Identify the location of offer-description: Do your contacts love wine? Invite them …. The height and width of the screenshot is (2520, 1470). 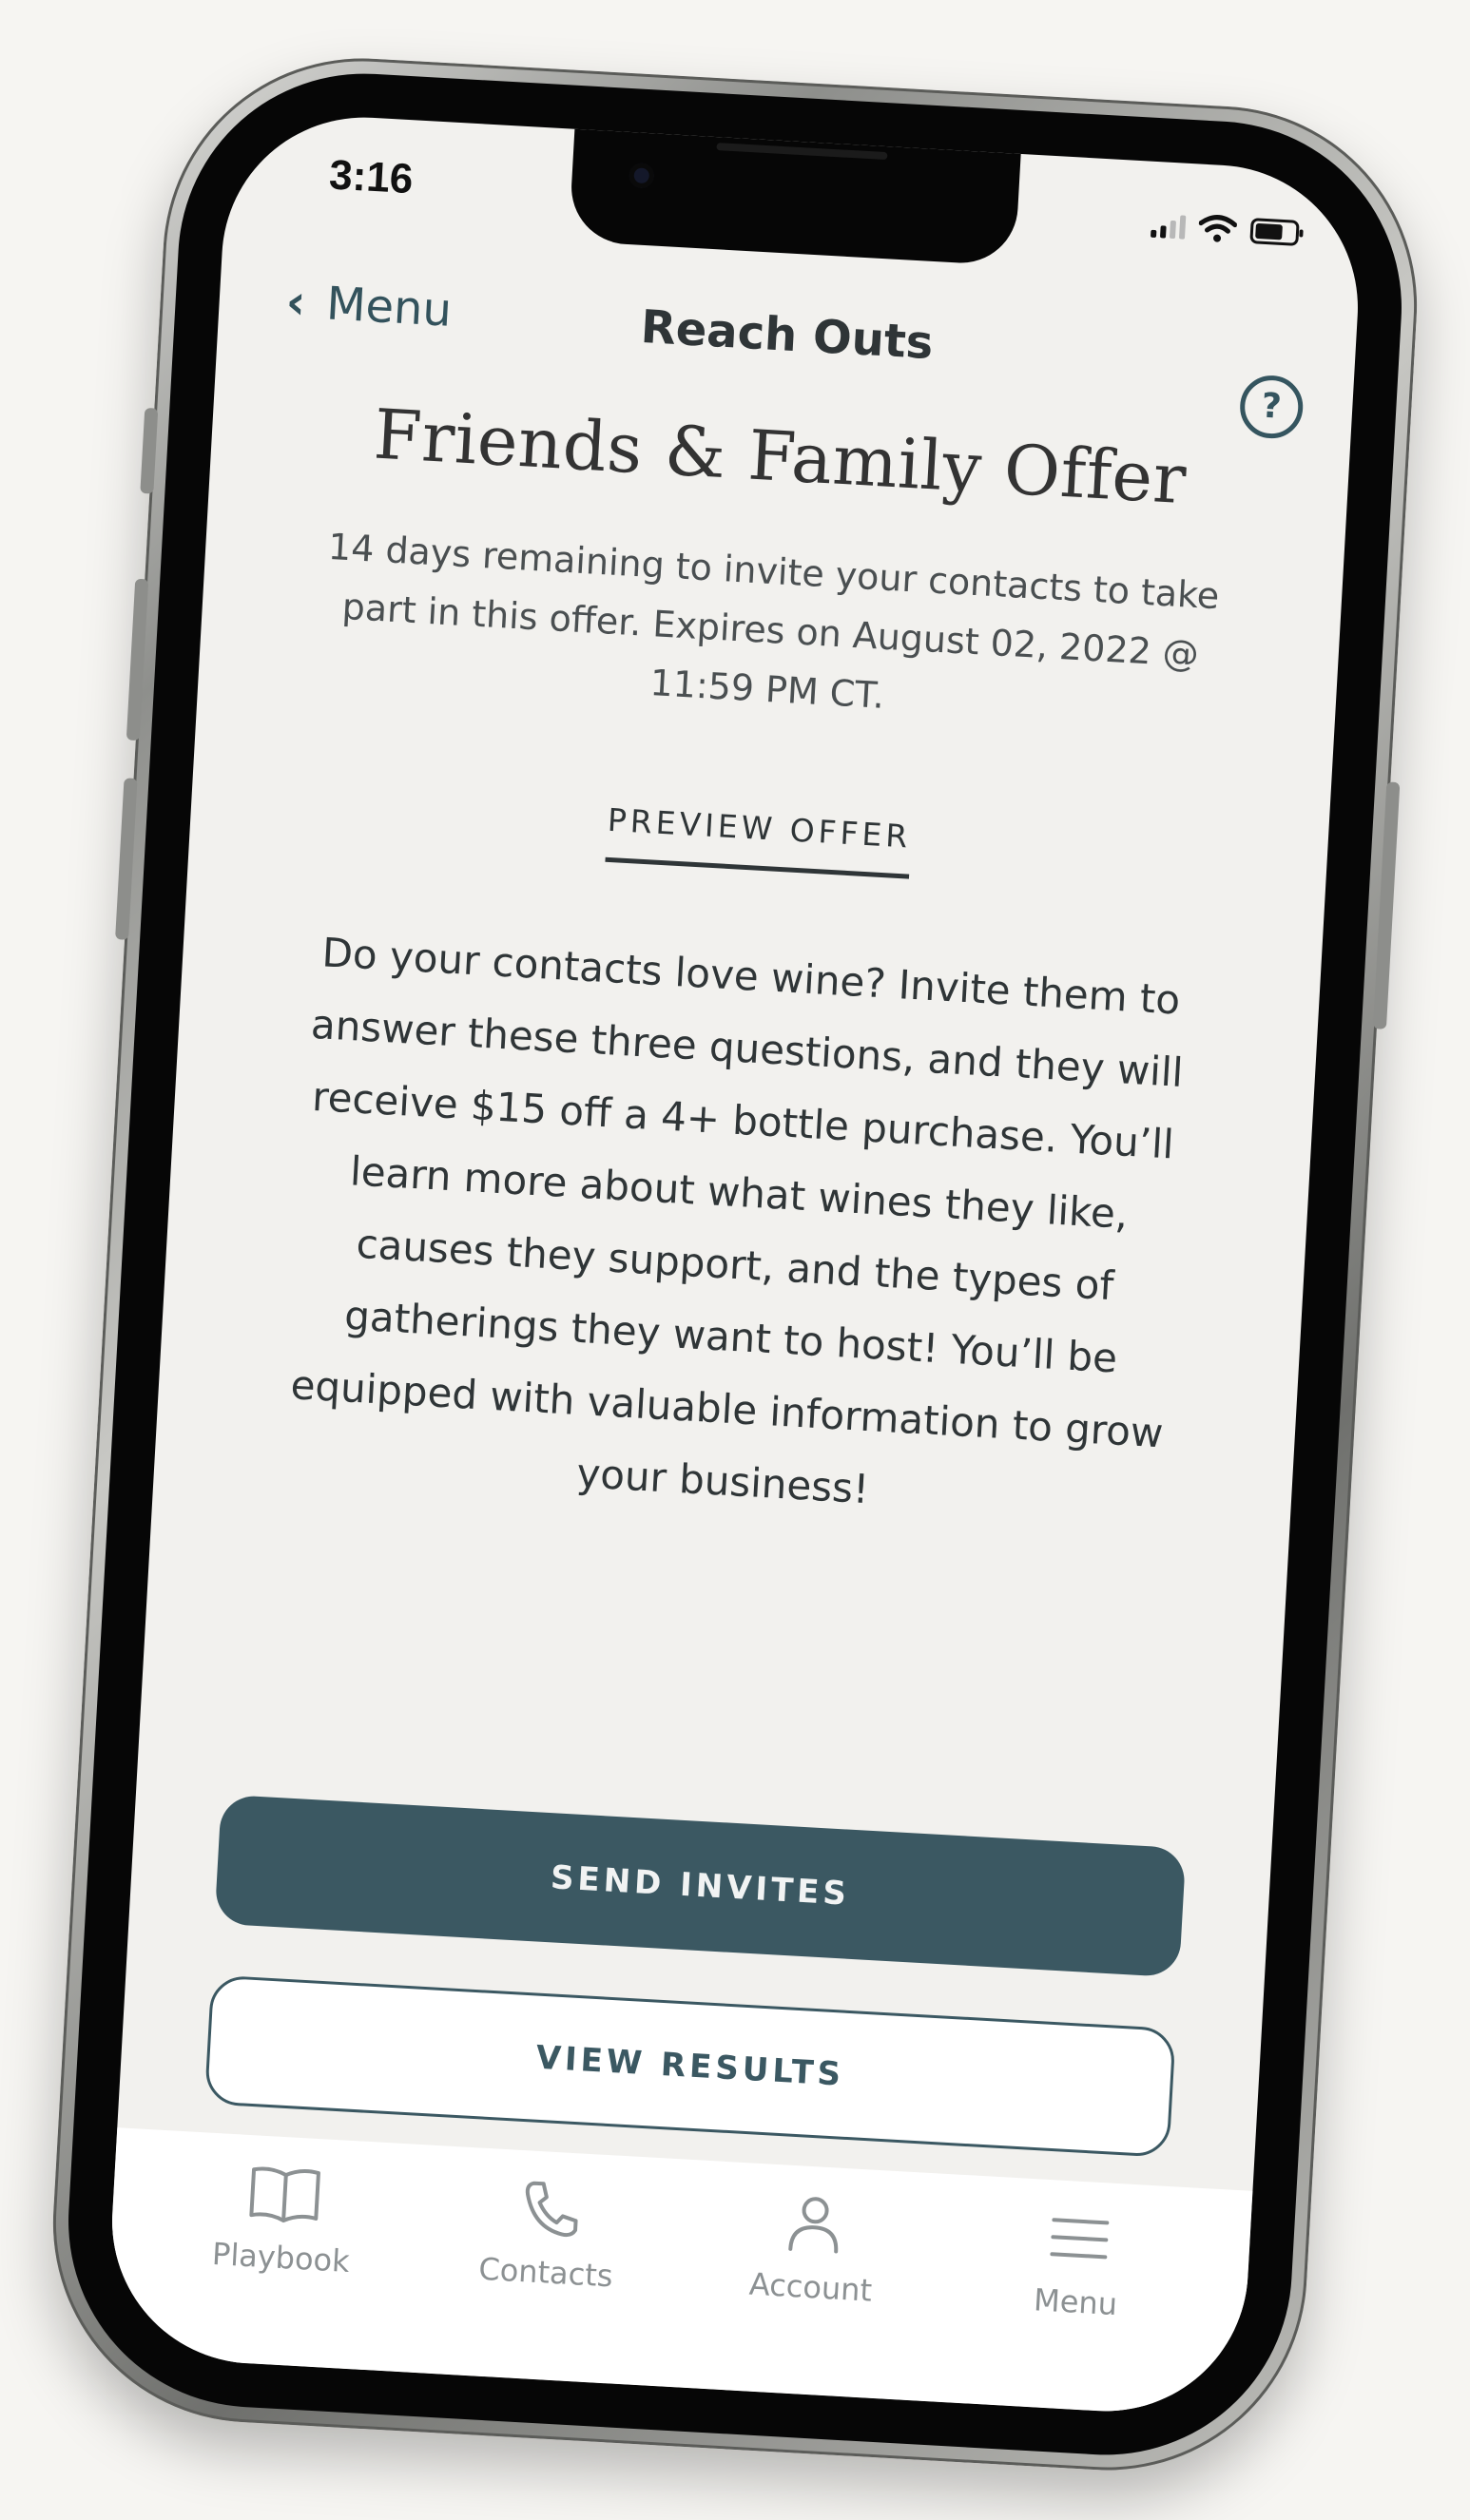
(737, 1221).